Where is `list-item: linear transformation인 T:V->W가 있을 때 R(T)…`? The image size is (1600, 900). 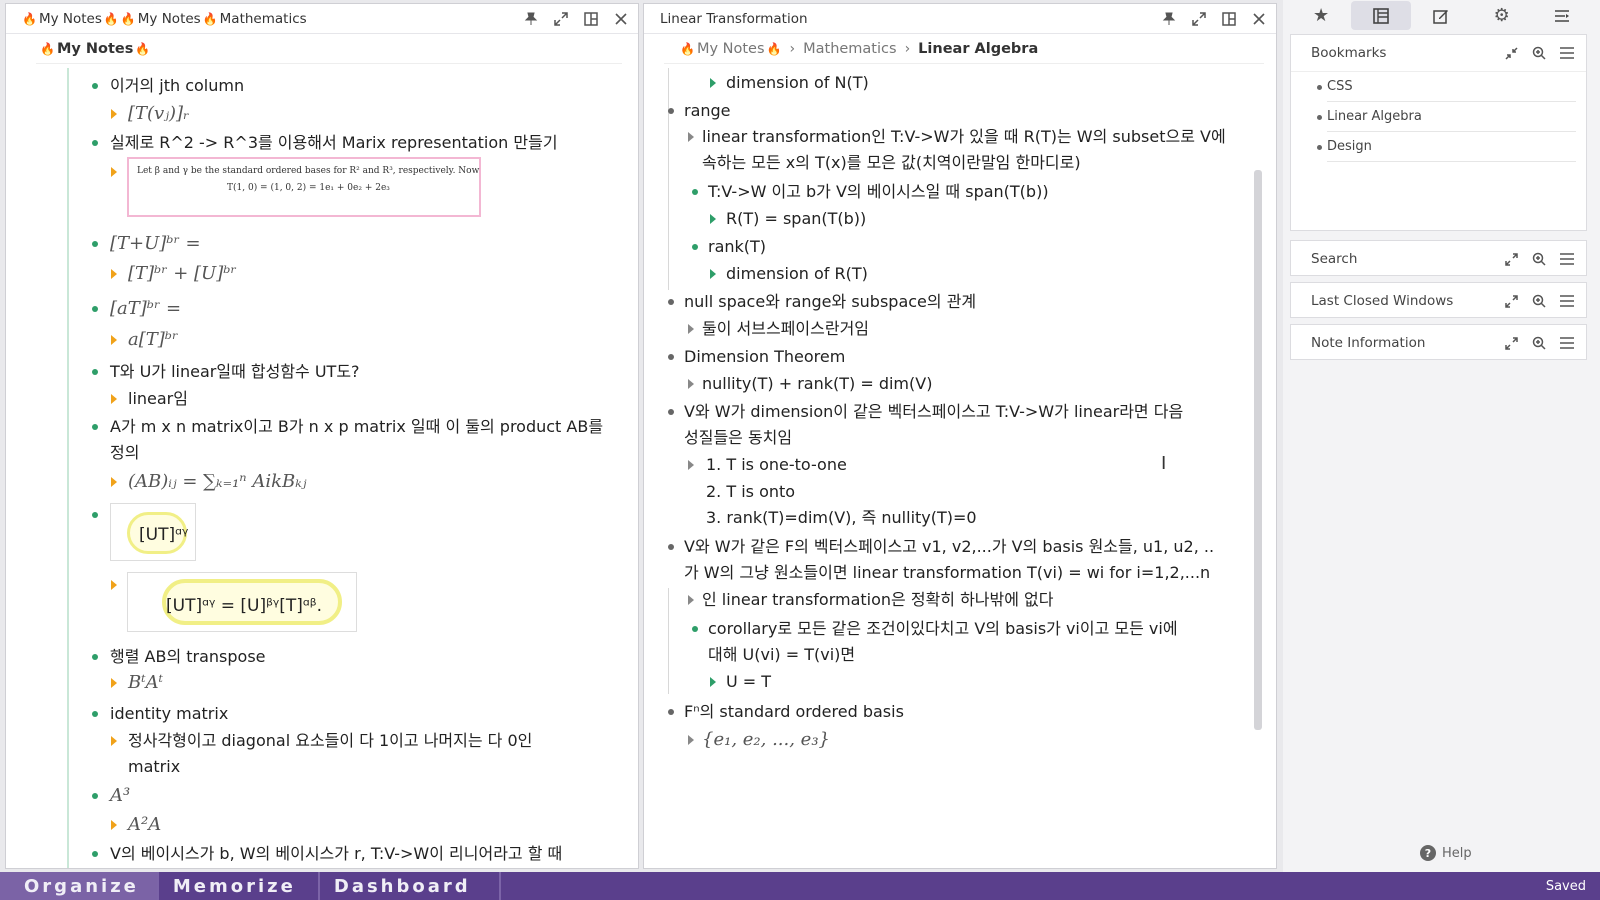
list-item: linear transformation인 T:V->W가 있을 때 R(T)… is located at coordinates (957, 136).